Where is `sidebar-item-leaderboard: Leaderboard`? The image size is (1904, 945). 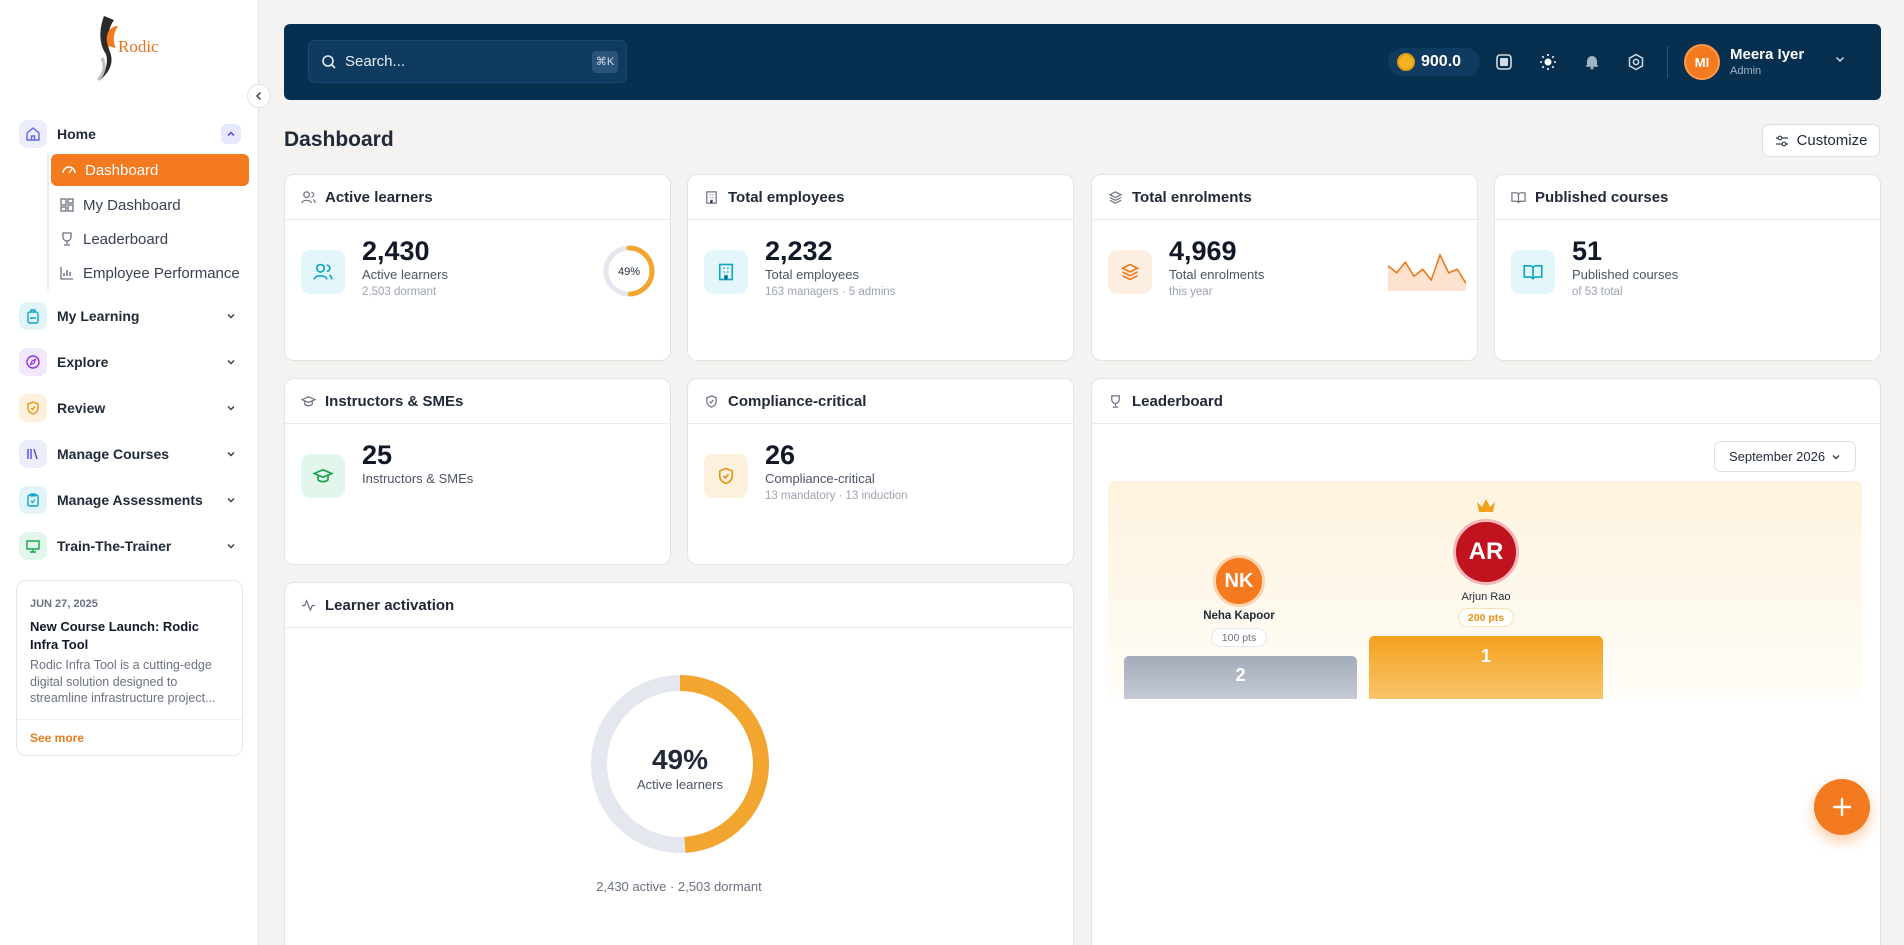 sidebar-item-leaderboard: Leaderboard is located at coordinates (148, 239).